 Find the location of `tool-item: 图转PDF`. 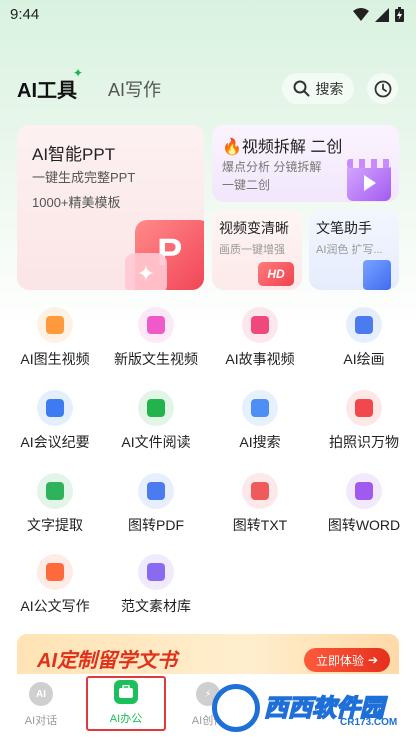

tool-item: 图转PDF is located at coordinates (156, 509).